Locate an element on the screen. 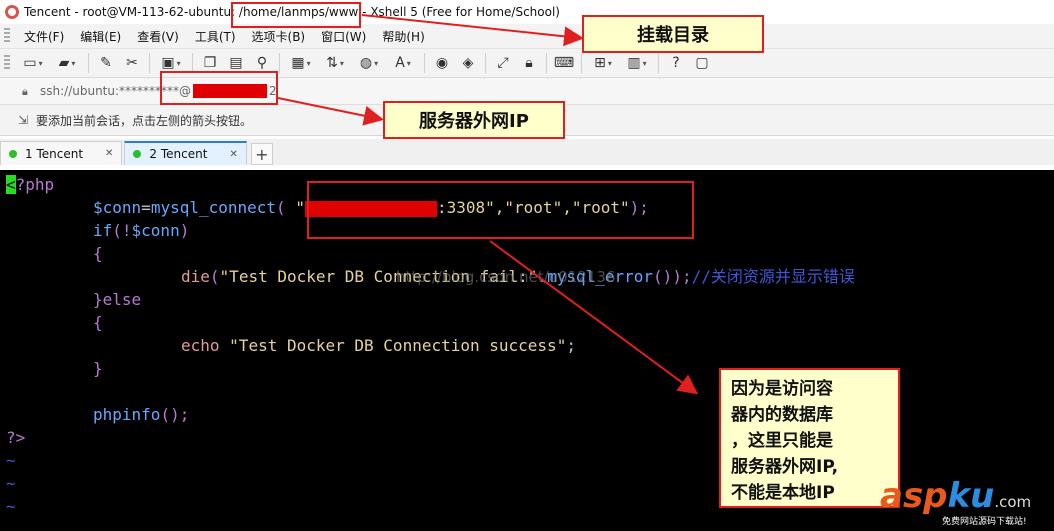  print-icon: ▦ is located at coordinates (301, 63).